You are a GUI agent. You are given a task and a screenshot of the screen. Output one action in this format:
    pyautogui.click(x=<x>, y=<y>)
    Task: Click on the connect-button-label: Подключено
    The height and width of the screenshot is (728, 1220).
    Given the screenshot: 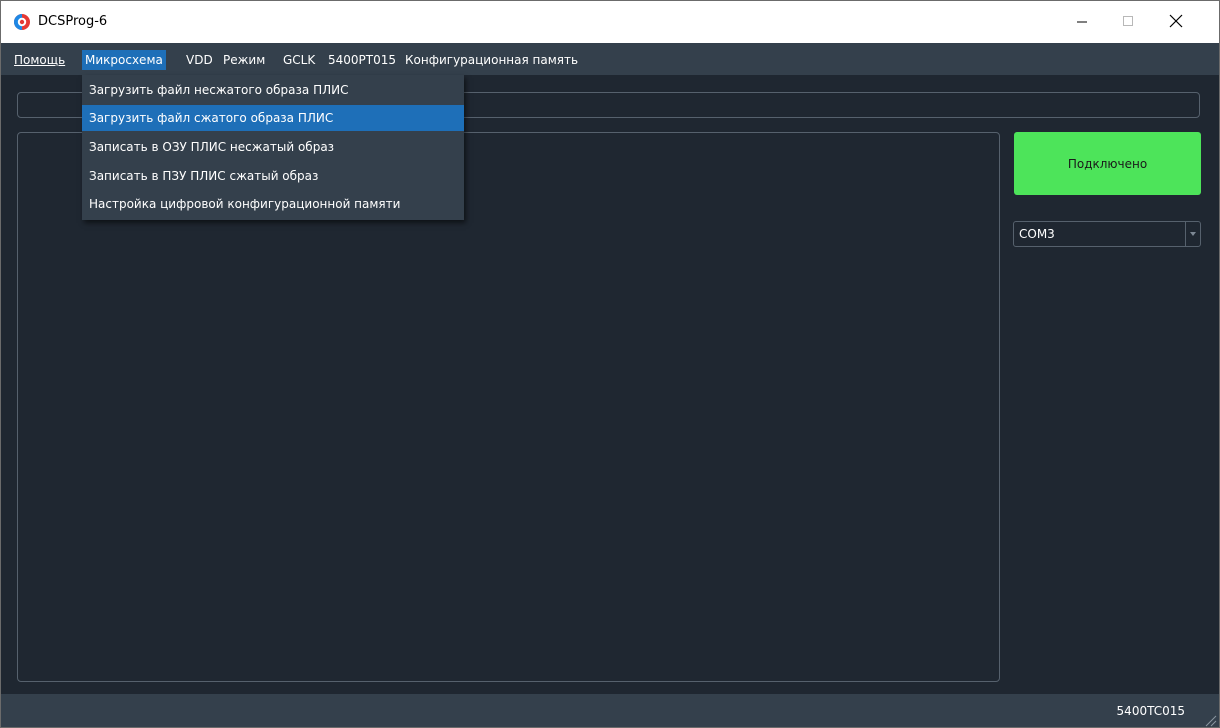 What is the action you would take?
    pyautogui.click(x=1107, y=163)
    